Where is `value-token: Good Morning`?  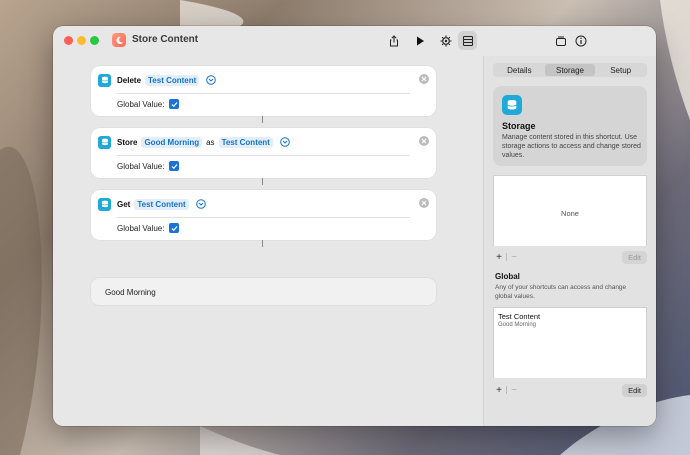
value-token: Good Morning is located at coordinates (172, 142).